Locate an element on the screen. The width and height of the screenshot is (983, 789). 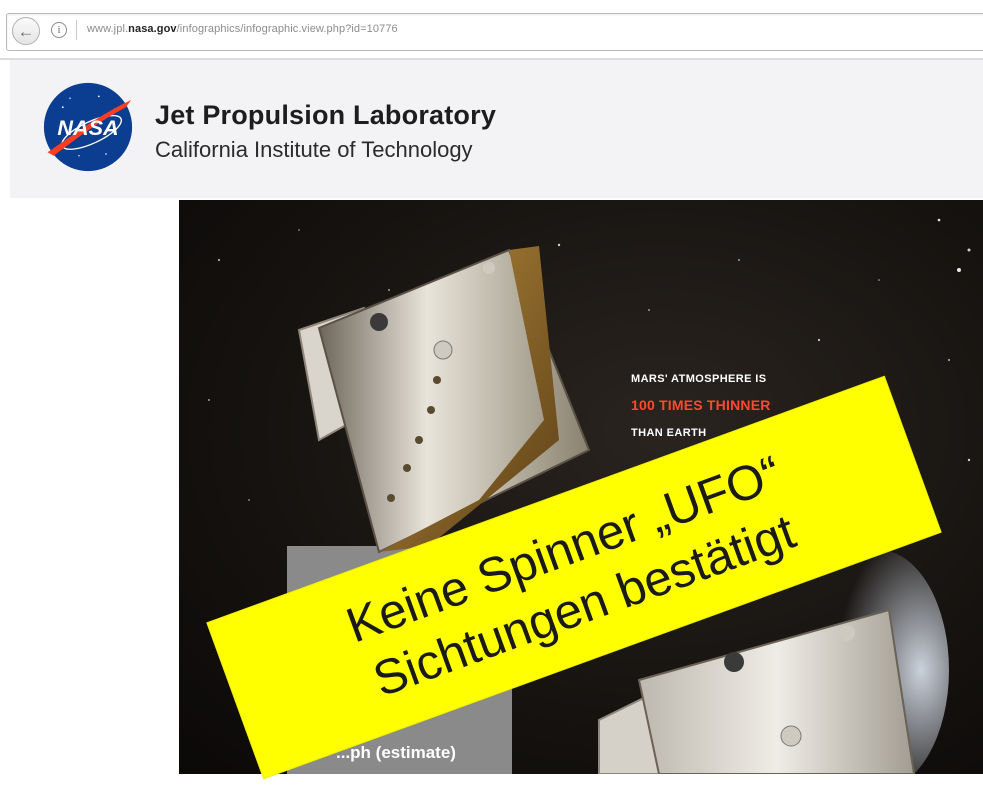
mars-atmosphere-line-3: THAN EARTH is located at coordinates (669, 433).